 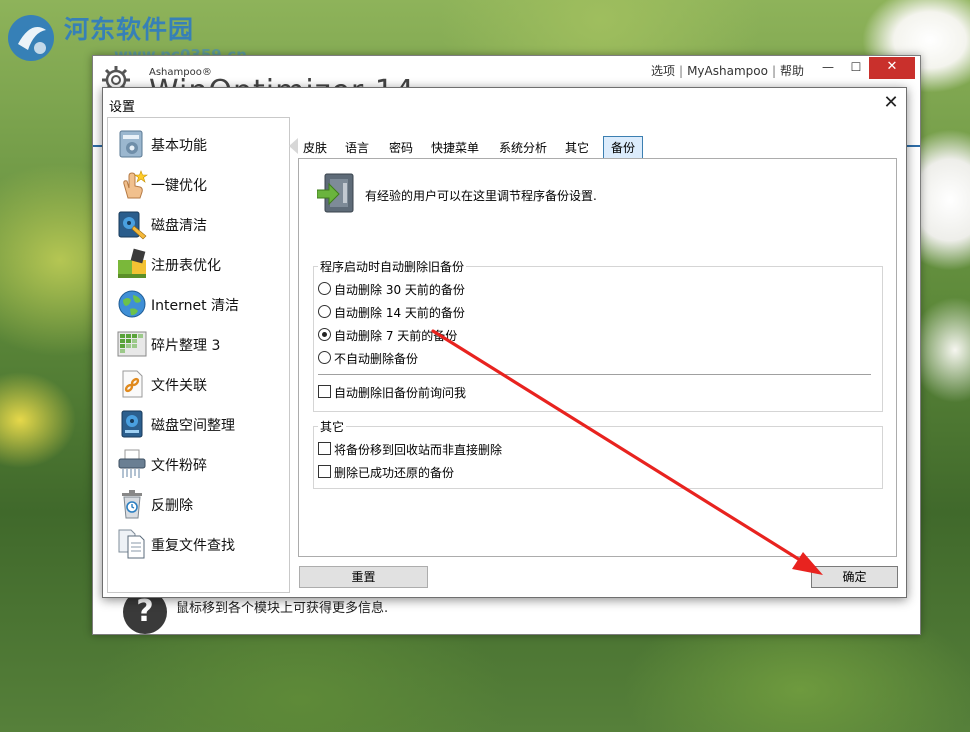 I want to click on defrag-icon, so click(x=132, y=344).